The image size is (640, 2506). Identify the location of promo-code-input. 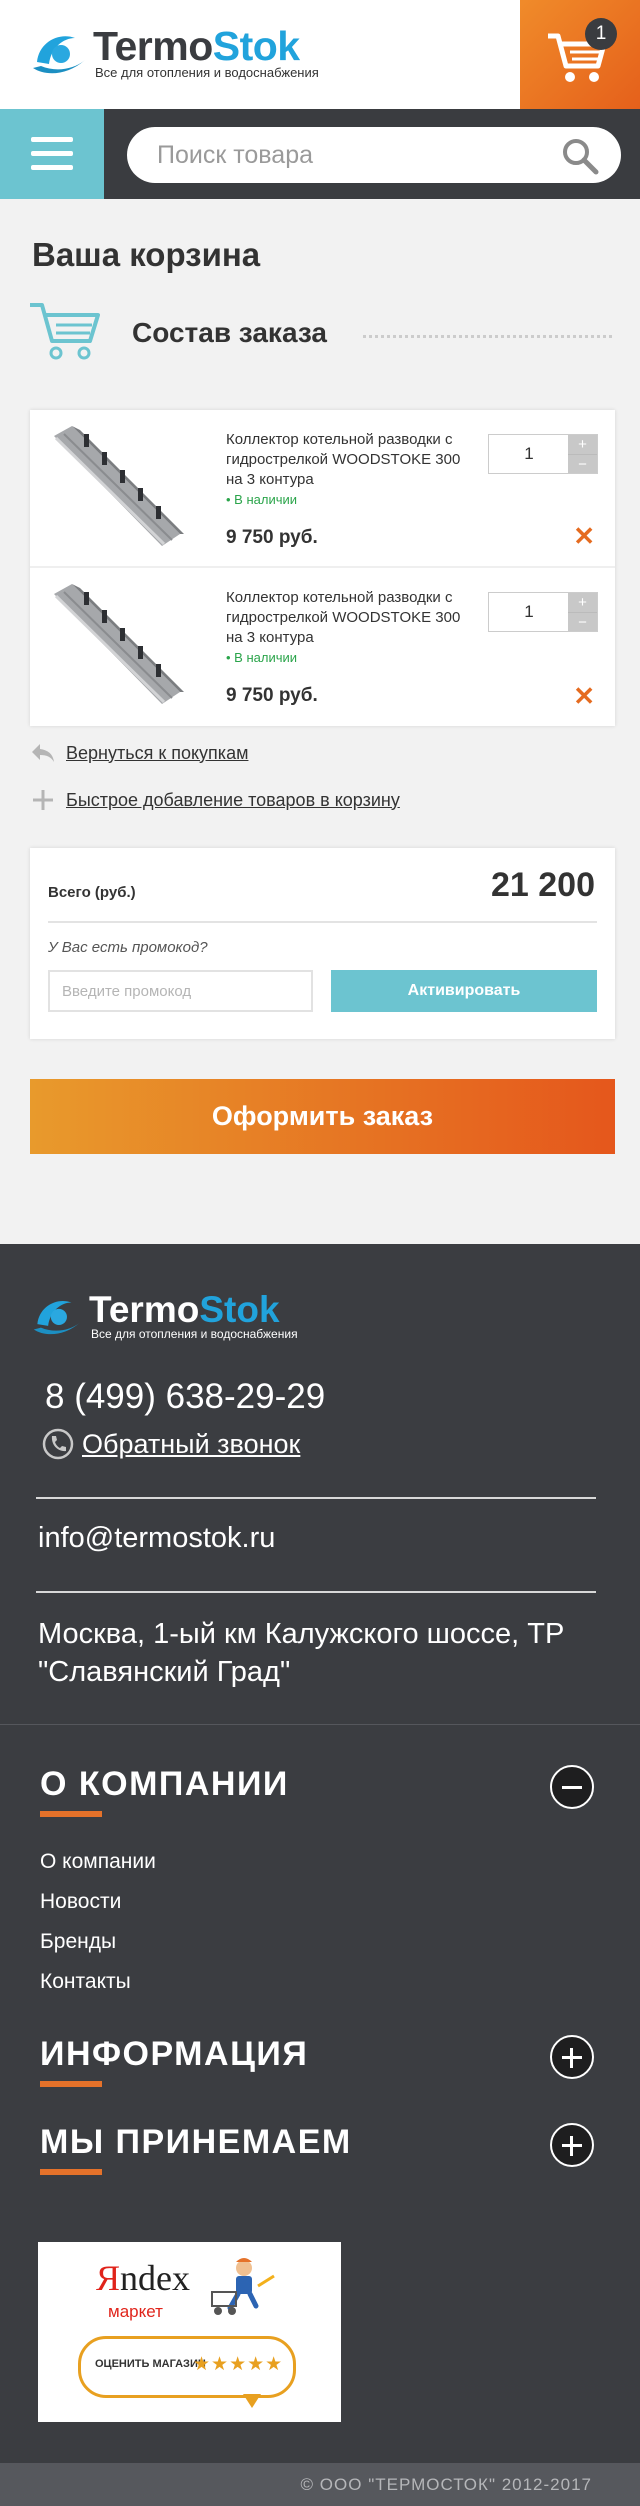
(180, 991).